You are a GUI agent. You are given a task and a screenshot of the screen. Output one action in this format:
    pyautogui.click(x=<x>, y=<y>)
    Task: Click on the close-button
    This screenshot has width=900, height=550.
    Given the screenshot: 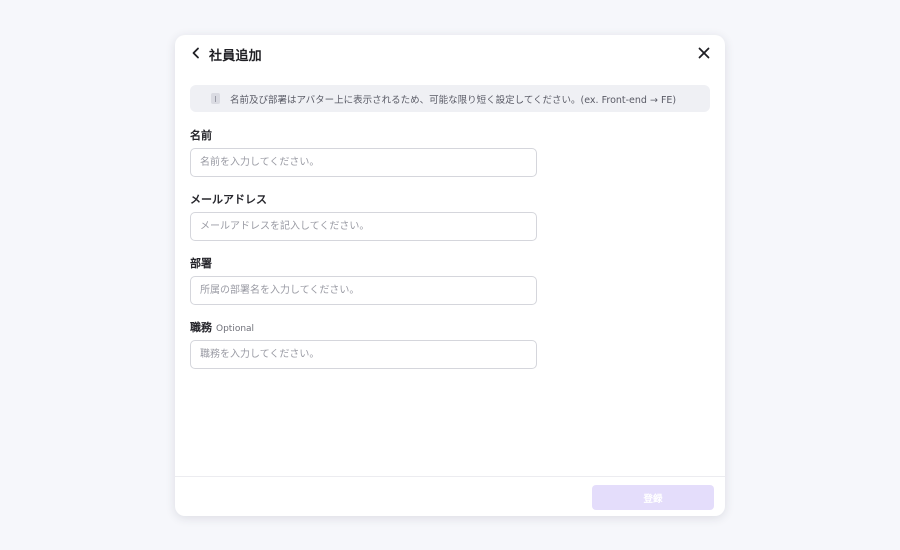 What is the action you would take?
    pyautogui.click(x=704, y=53)
    